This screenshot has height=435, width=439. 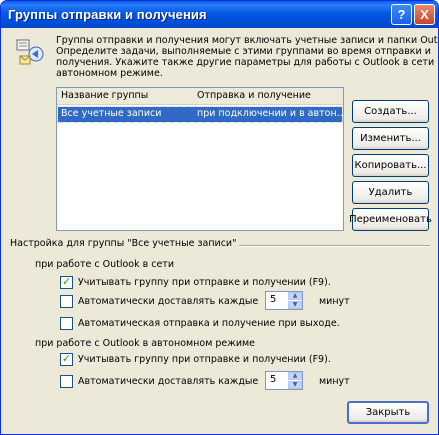 What do you see at coordinates (424, 14) in the screenshot?
I see `close-icon: X` at bounding box center [424, 14].